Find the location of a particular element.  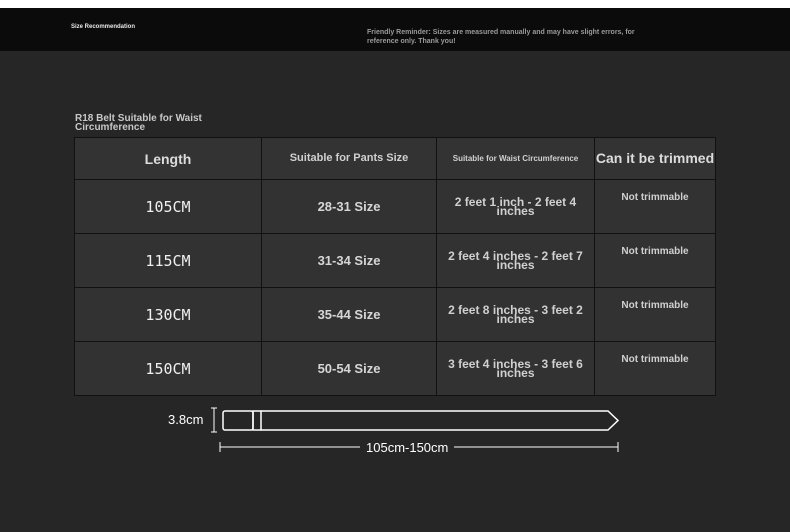

width-marker is located at coordinates (214, 420).